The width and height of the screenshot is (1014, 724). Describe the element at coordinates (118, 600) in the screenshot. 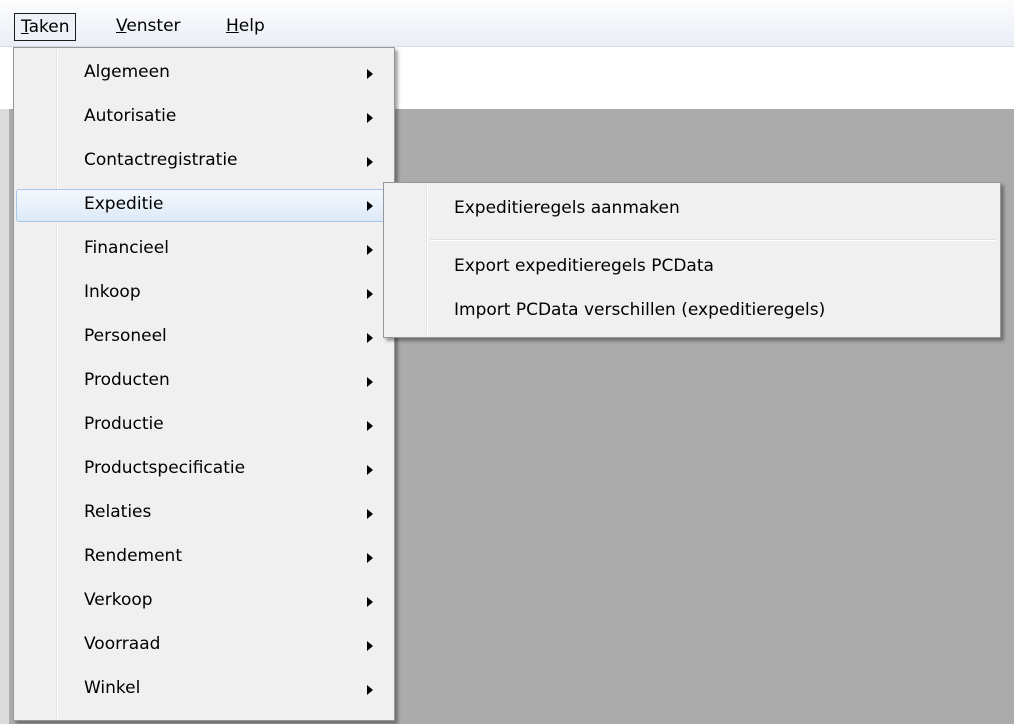

I see `menu-item-label: Verkoop` at that location.